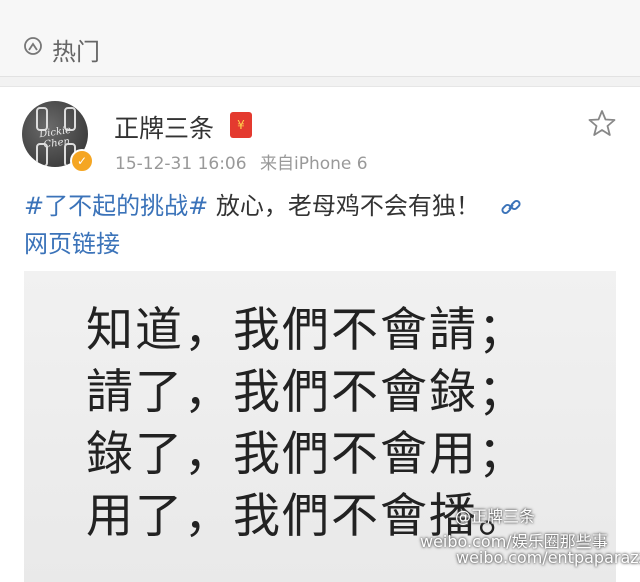 Image resolution: width=640 pixels, height=582 pixels. I want to click on post-meta: 15-12-31 16:06 来自iPhone 6, so click(245, 161).